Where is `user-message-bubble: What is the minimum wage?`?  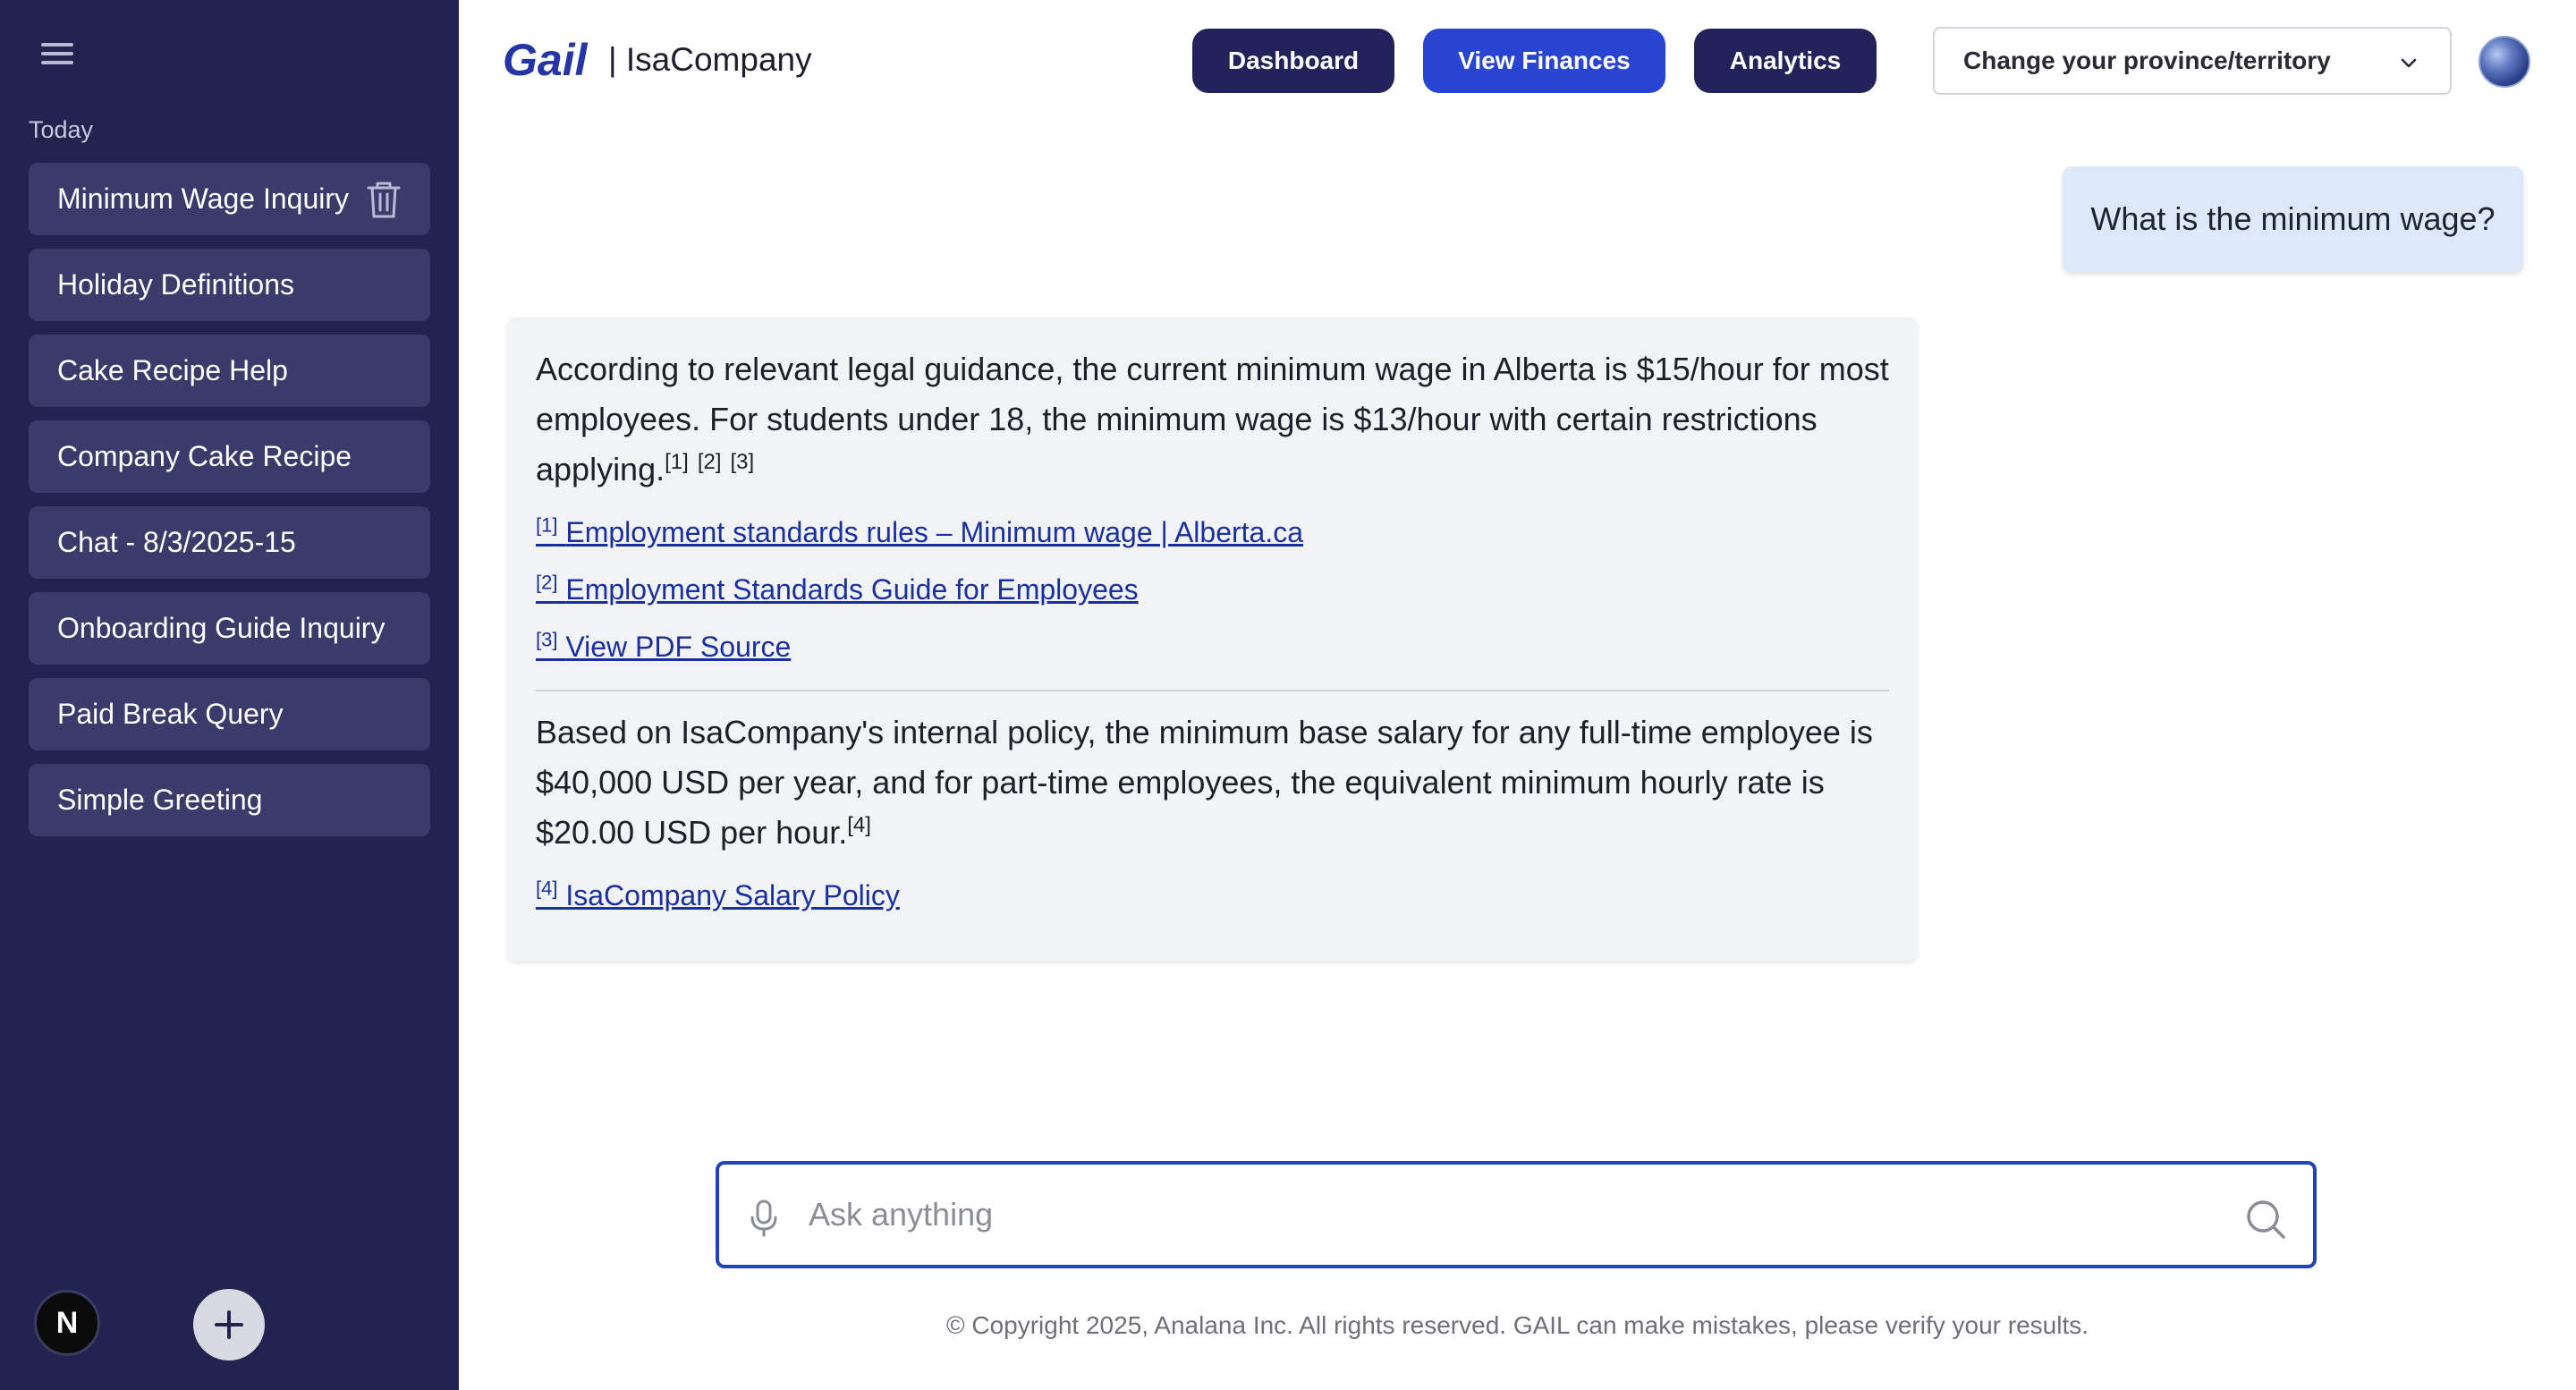 user-message-bubble: What is the minimum wage? is located at coordinates (2293, 219).